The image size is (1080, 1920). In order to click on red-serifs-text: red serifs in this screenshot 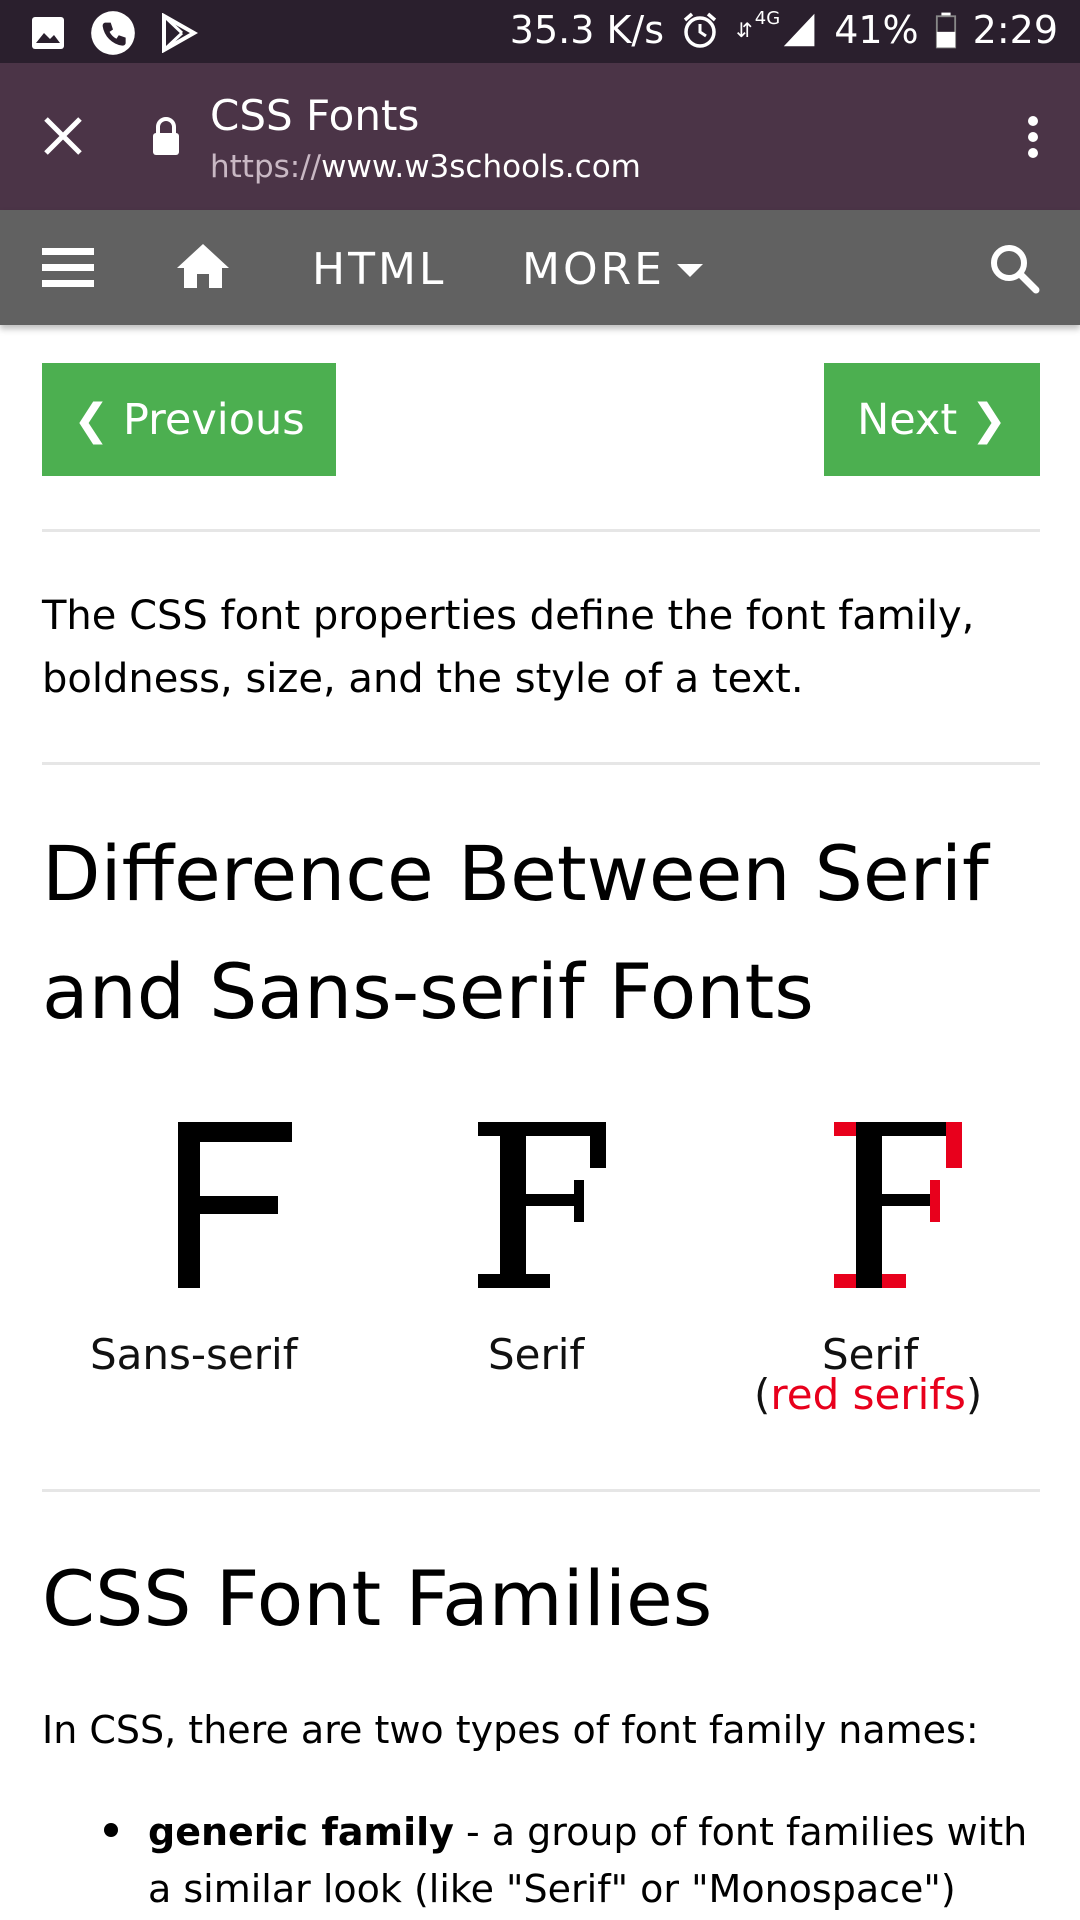, I will do `click(868, 1394)`.